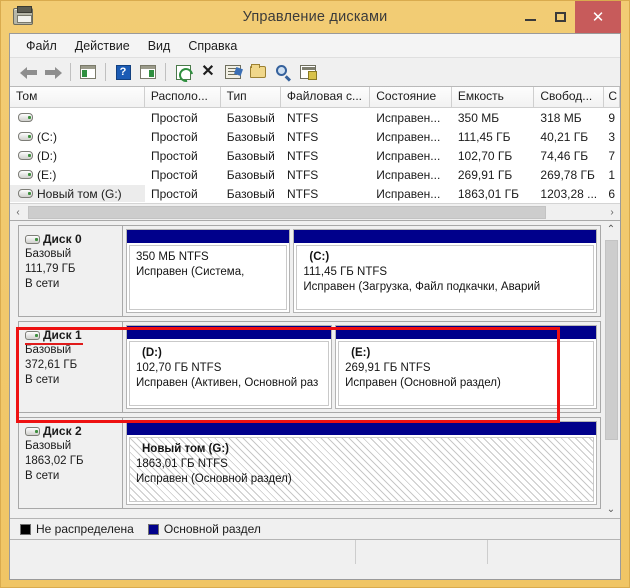 The height and width of the screenshot is (588, 630). I want to click on volume-capacity-cell: 1863,01 ГБ, so click(488, 193).